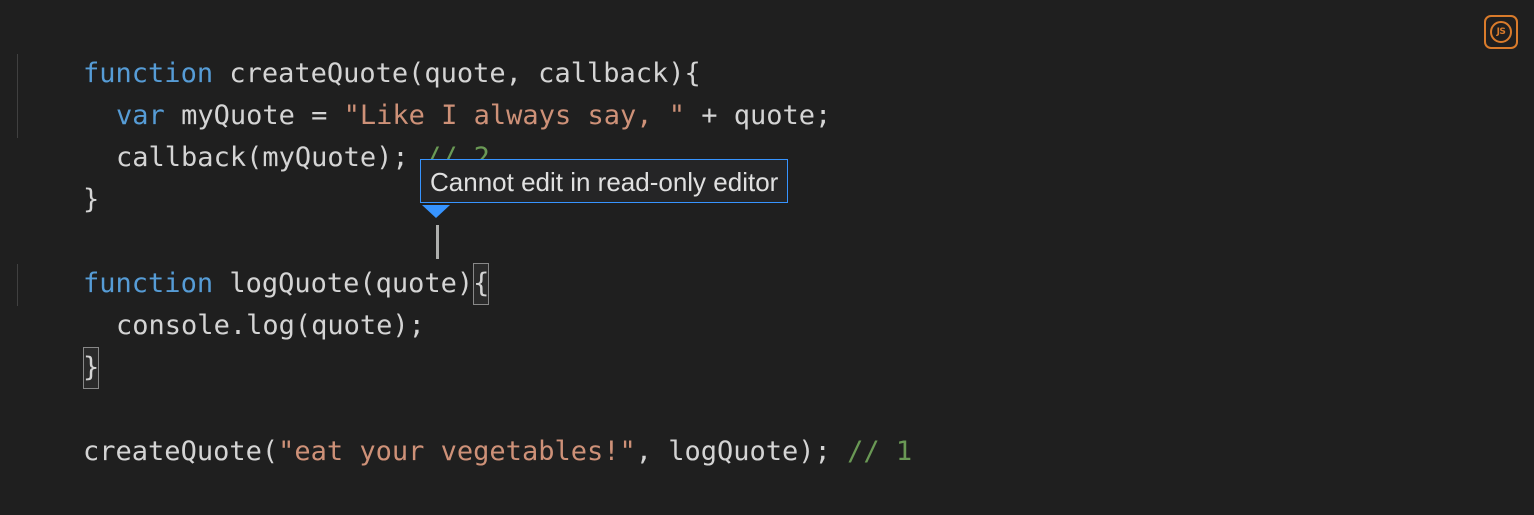 This screenshot has height=515, width=1534. Describe the element at coordinates (221, 302) in the screenshot. I see `code-line-7: console.log(quote);` at that location.